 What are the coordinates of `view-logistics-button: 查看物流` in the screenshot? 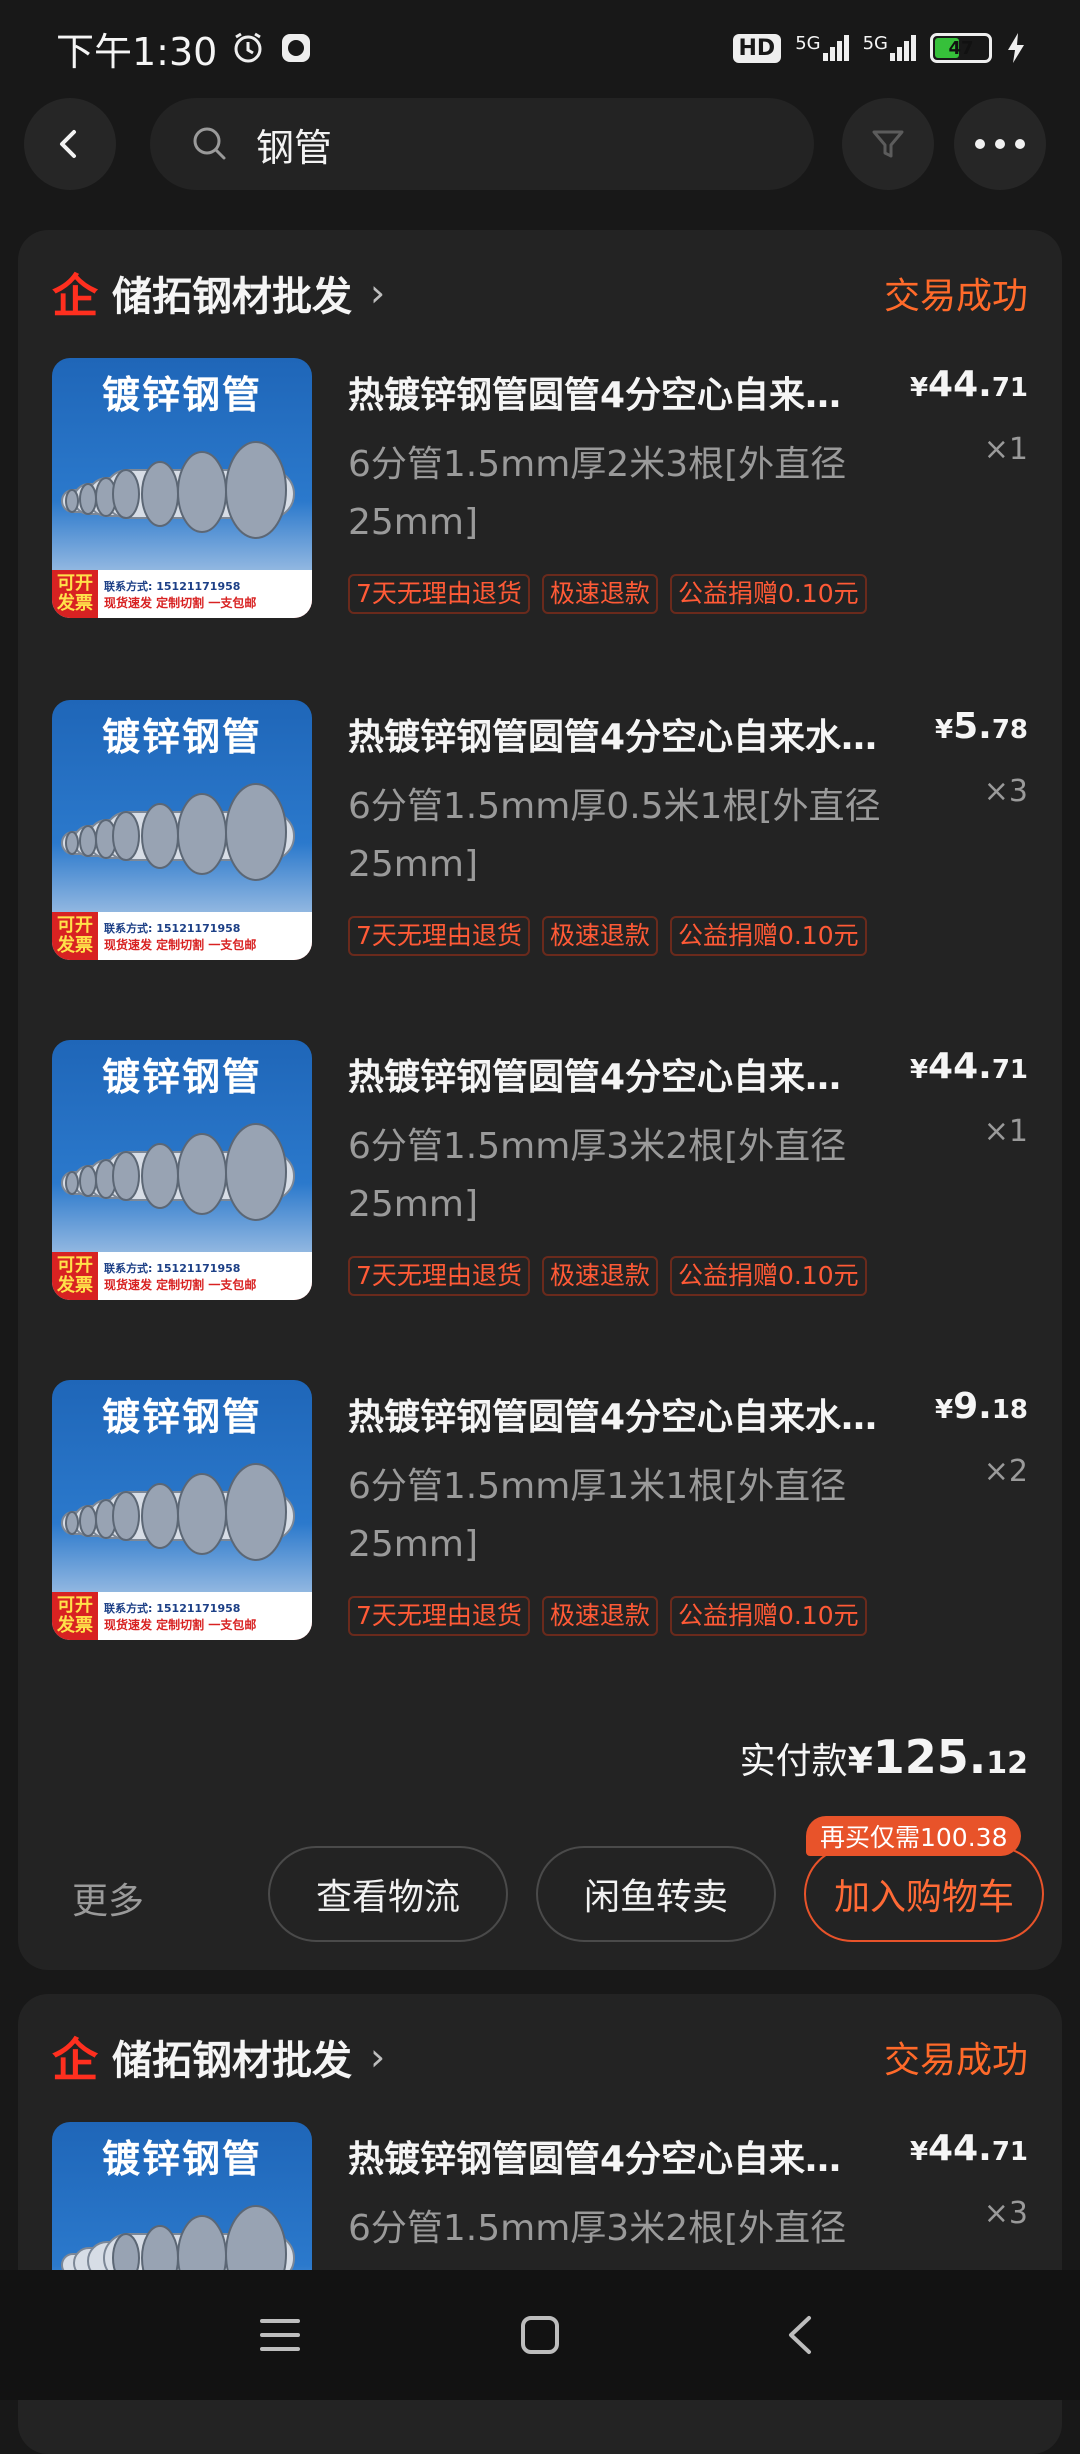 It's located at (388, 1894).